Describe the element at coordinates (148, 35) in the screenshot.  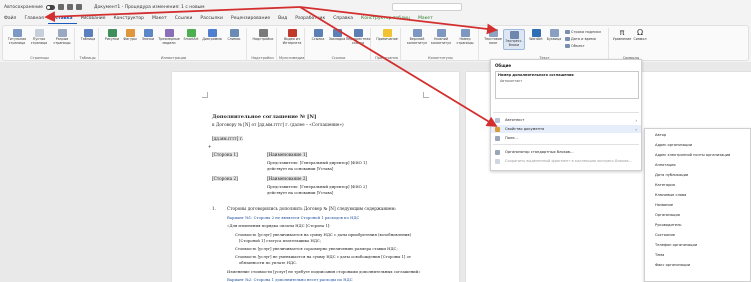
I see `icons-button: Значки` at that location.